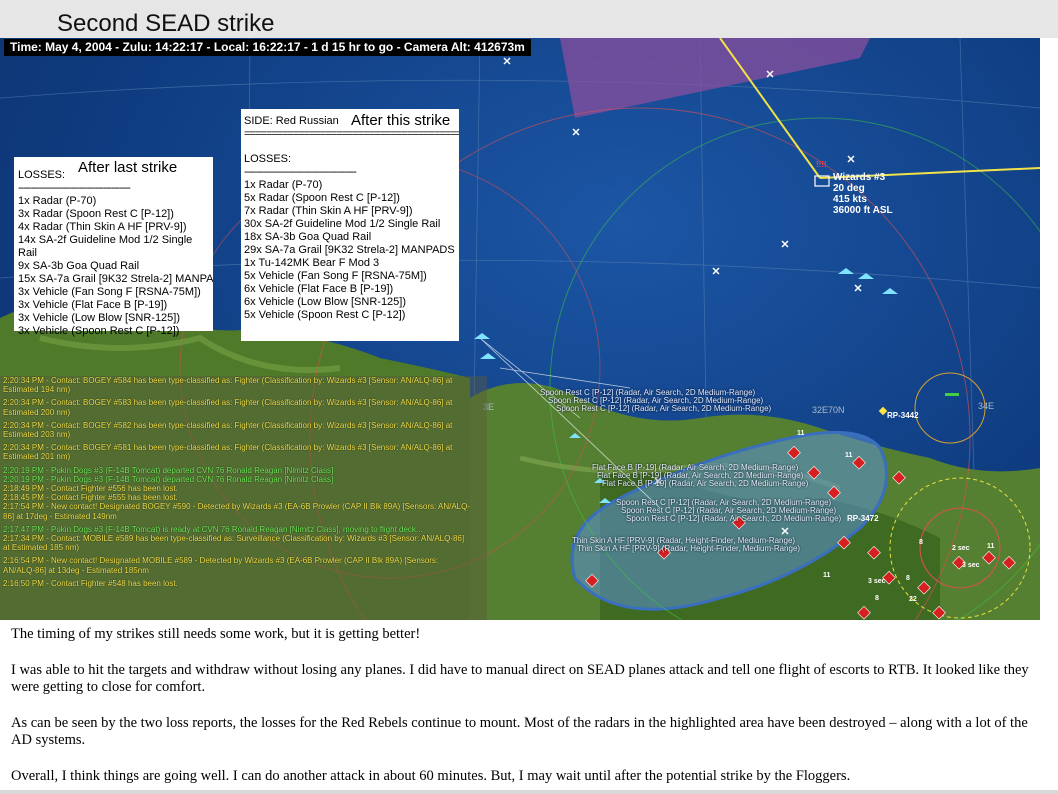 The width and height of the screenshot is (1058, 794). I want to click on unit-speed: 415 kts, so click(850, 199).